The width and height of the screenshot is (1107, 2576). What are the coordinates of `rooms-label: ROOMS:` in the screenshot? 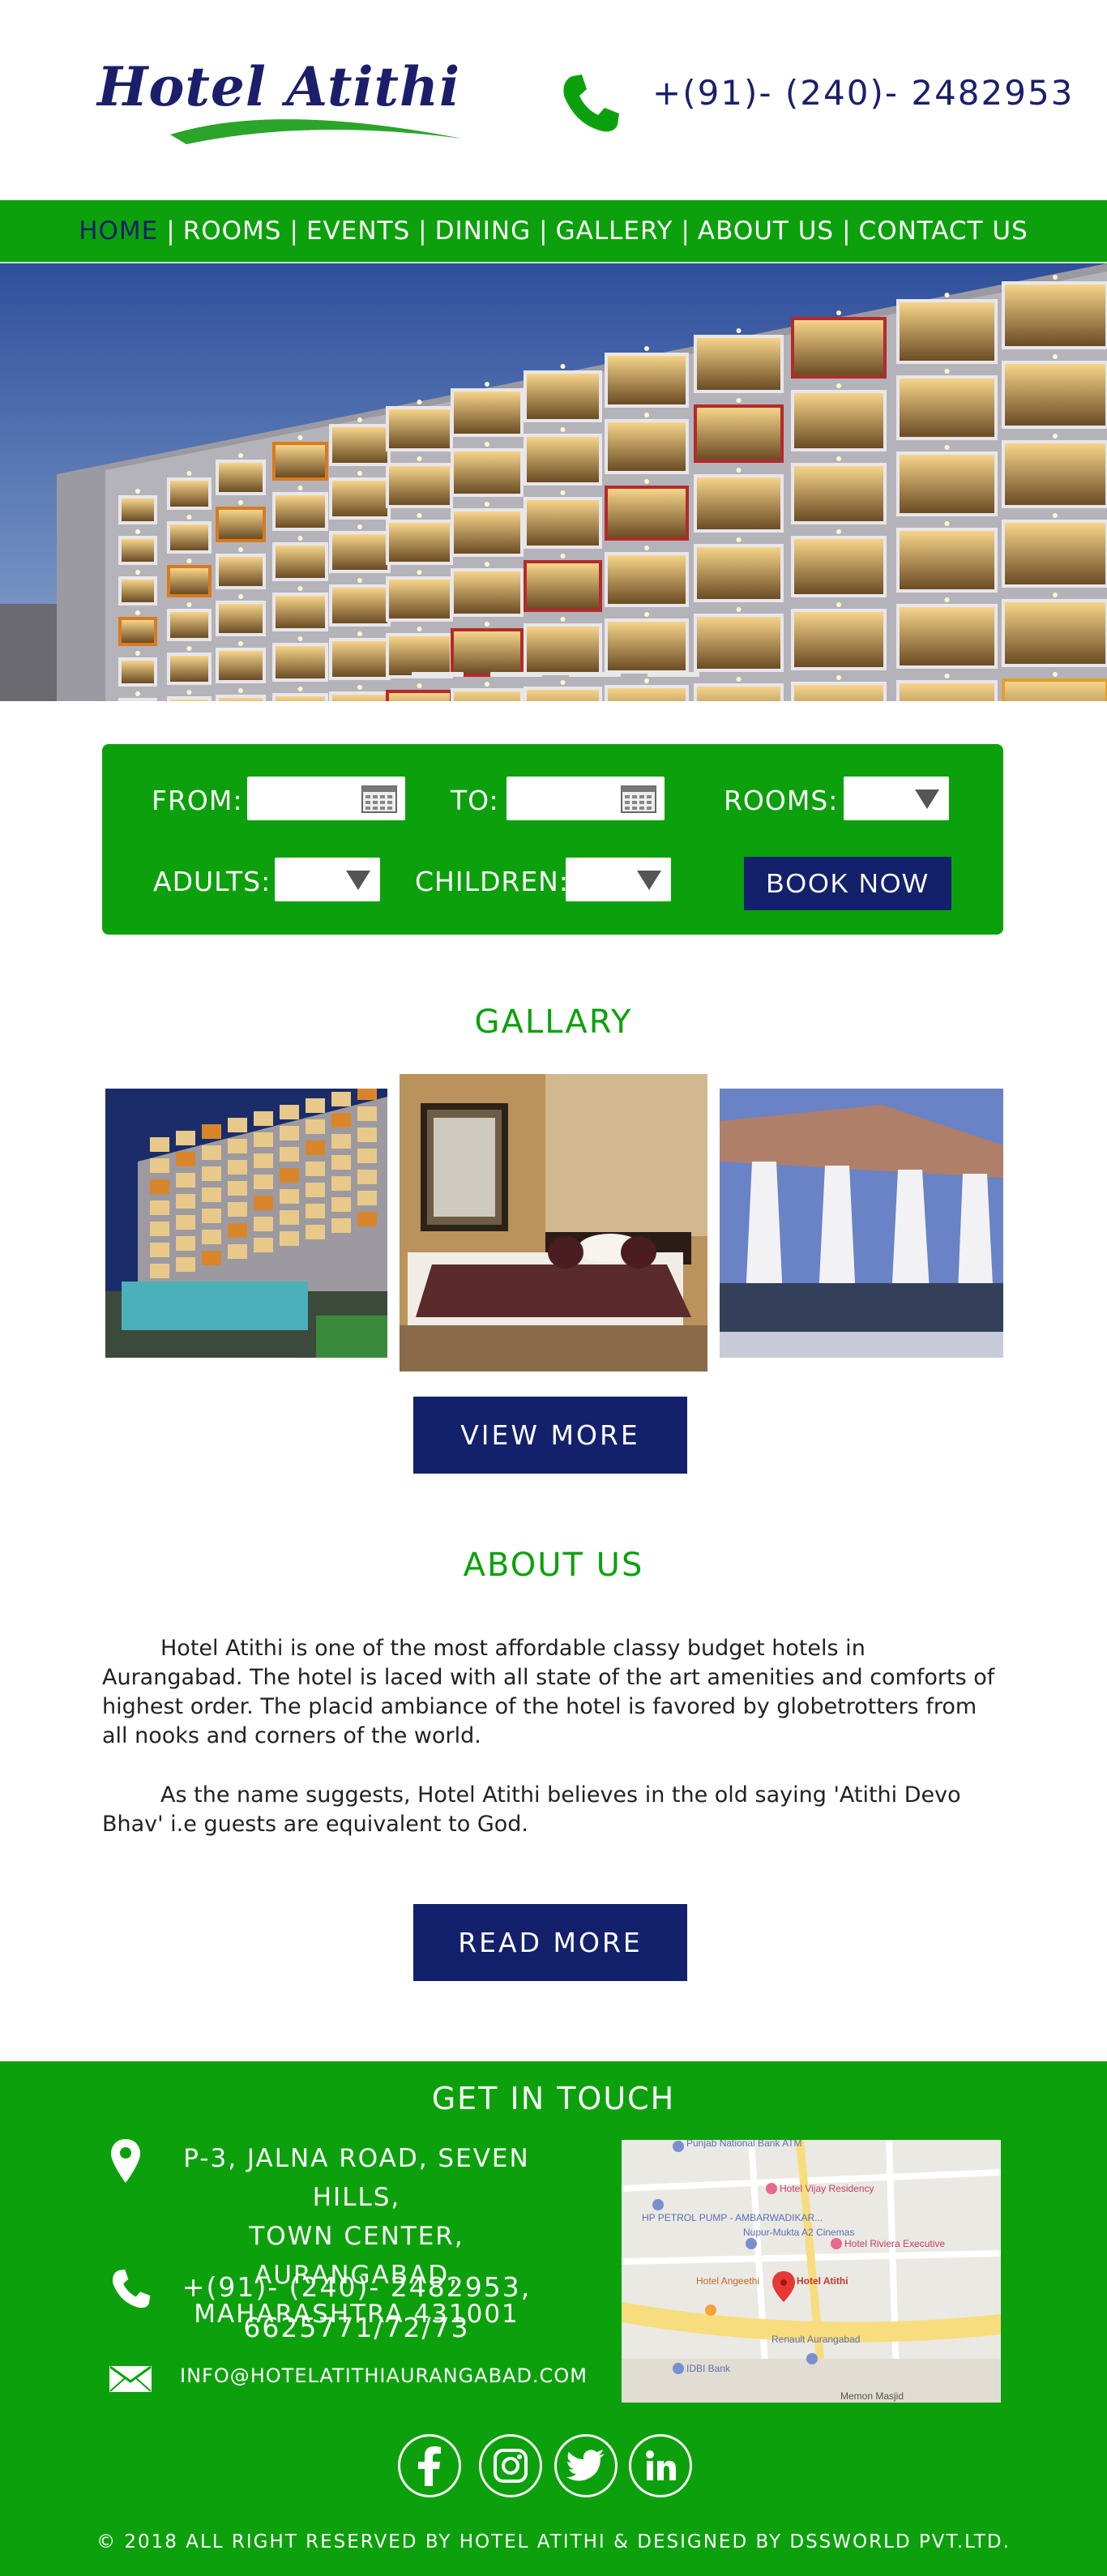 It's located at (781, 800).